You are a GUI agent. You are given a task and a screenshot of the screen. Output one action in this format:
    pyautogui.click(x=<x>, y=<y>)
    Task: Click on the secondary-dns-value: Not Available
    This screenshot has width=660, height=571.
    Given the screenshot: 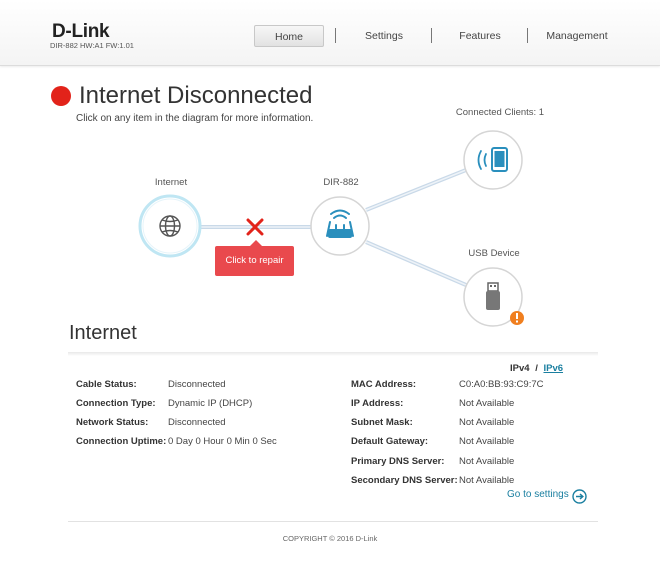 What is the action you would take?
    pyautogui.click(x=487, y=480)
    